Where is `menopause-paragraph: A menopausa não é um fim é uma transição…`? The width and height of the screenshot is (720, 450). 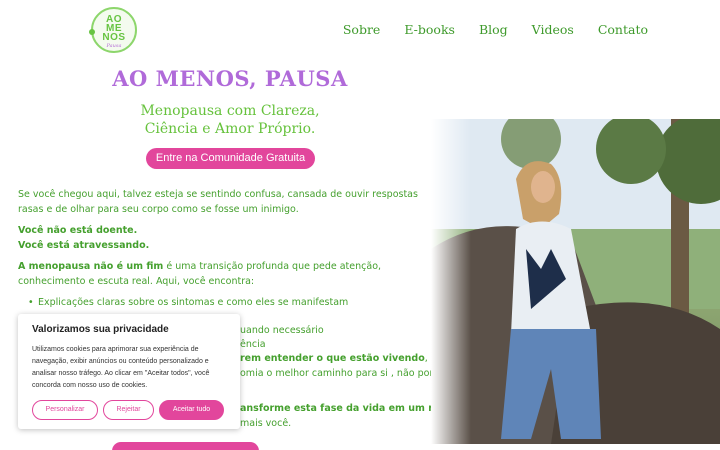 menopause-paragraph: A menopausa não é um fim é uma transição… is located at coordinates (220, 274).